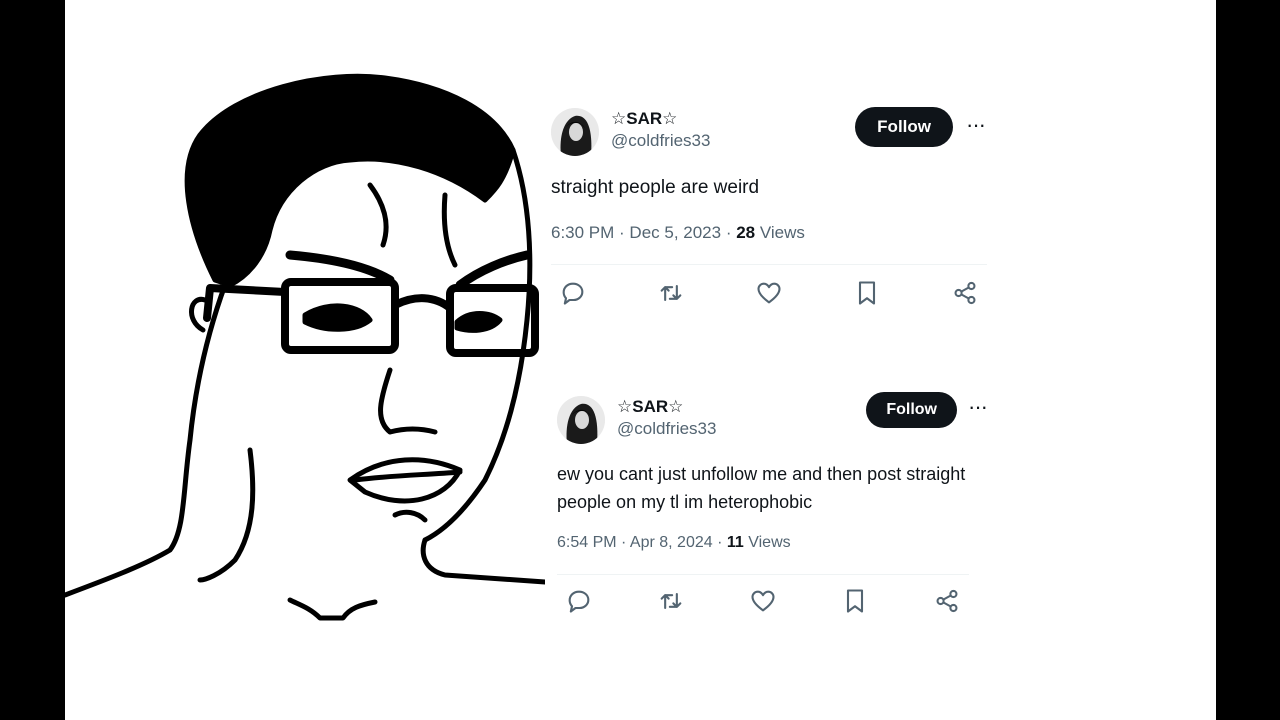  Describe the element at coordinates (408, 401) in the screenshot. I see `nose` at that location.